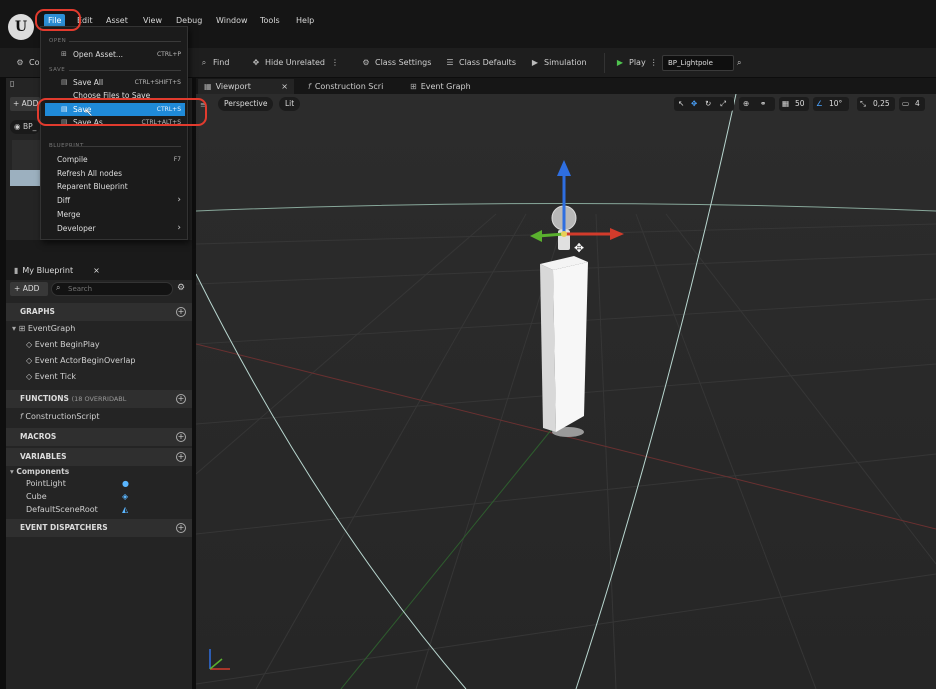 The width and height of the screenshot is (936, 689). I want to click on gear-icon: ⚙, so click(366, 62).